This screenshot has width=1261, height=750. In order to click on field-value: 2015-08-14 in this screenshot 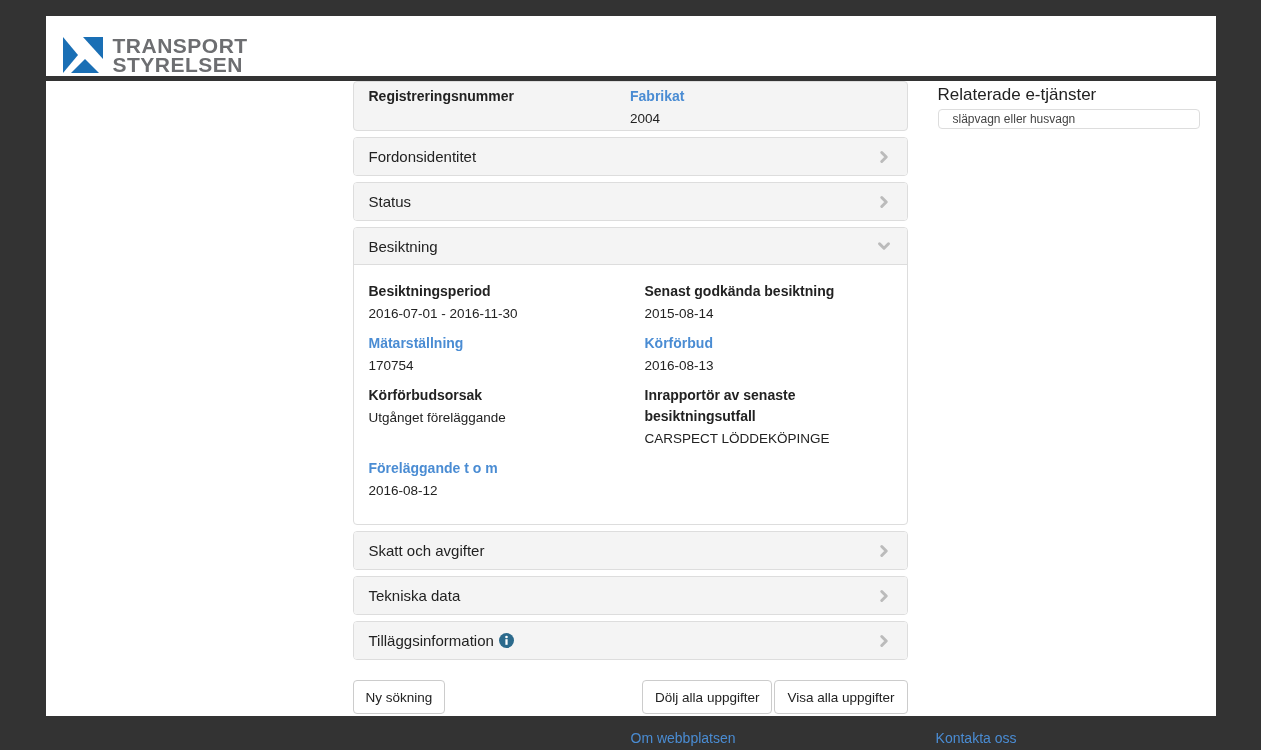, I will do `click(679, 313)`.